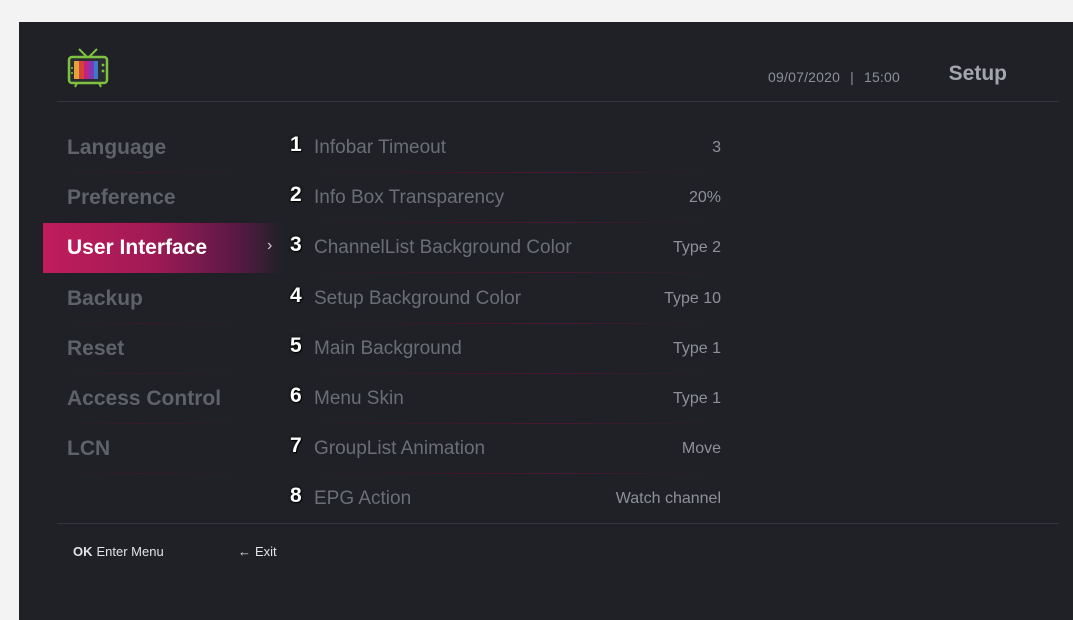 The height and width of the screenshot is (620, 1073). I want to click on time-text: 15:00, so click(881, 77).